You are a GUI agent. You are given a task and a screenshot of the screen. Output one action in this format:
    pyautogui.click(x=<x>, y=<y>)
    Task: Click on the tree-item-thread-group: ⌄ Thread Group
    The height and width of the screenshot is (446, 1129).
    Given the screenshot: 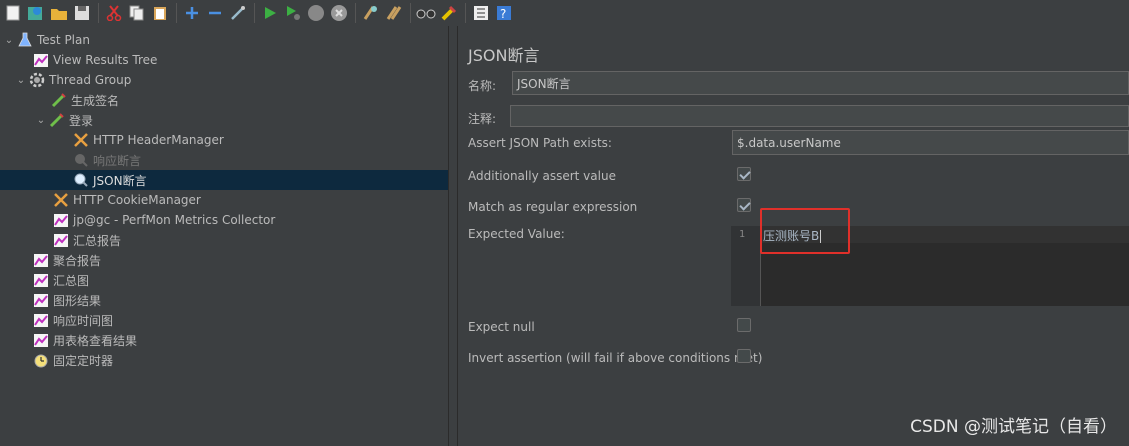 What is the action you would take?
    pyautogui.click(x=72, y=80)
    